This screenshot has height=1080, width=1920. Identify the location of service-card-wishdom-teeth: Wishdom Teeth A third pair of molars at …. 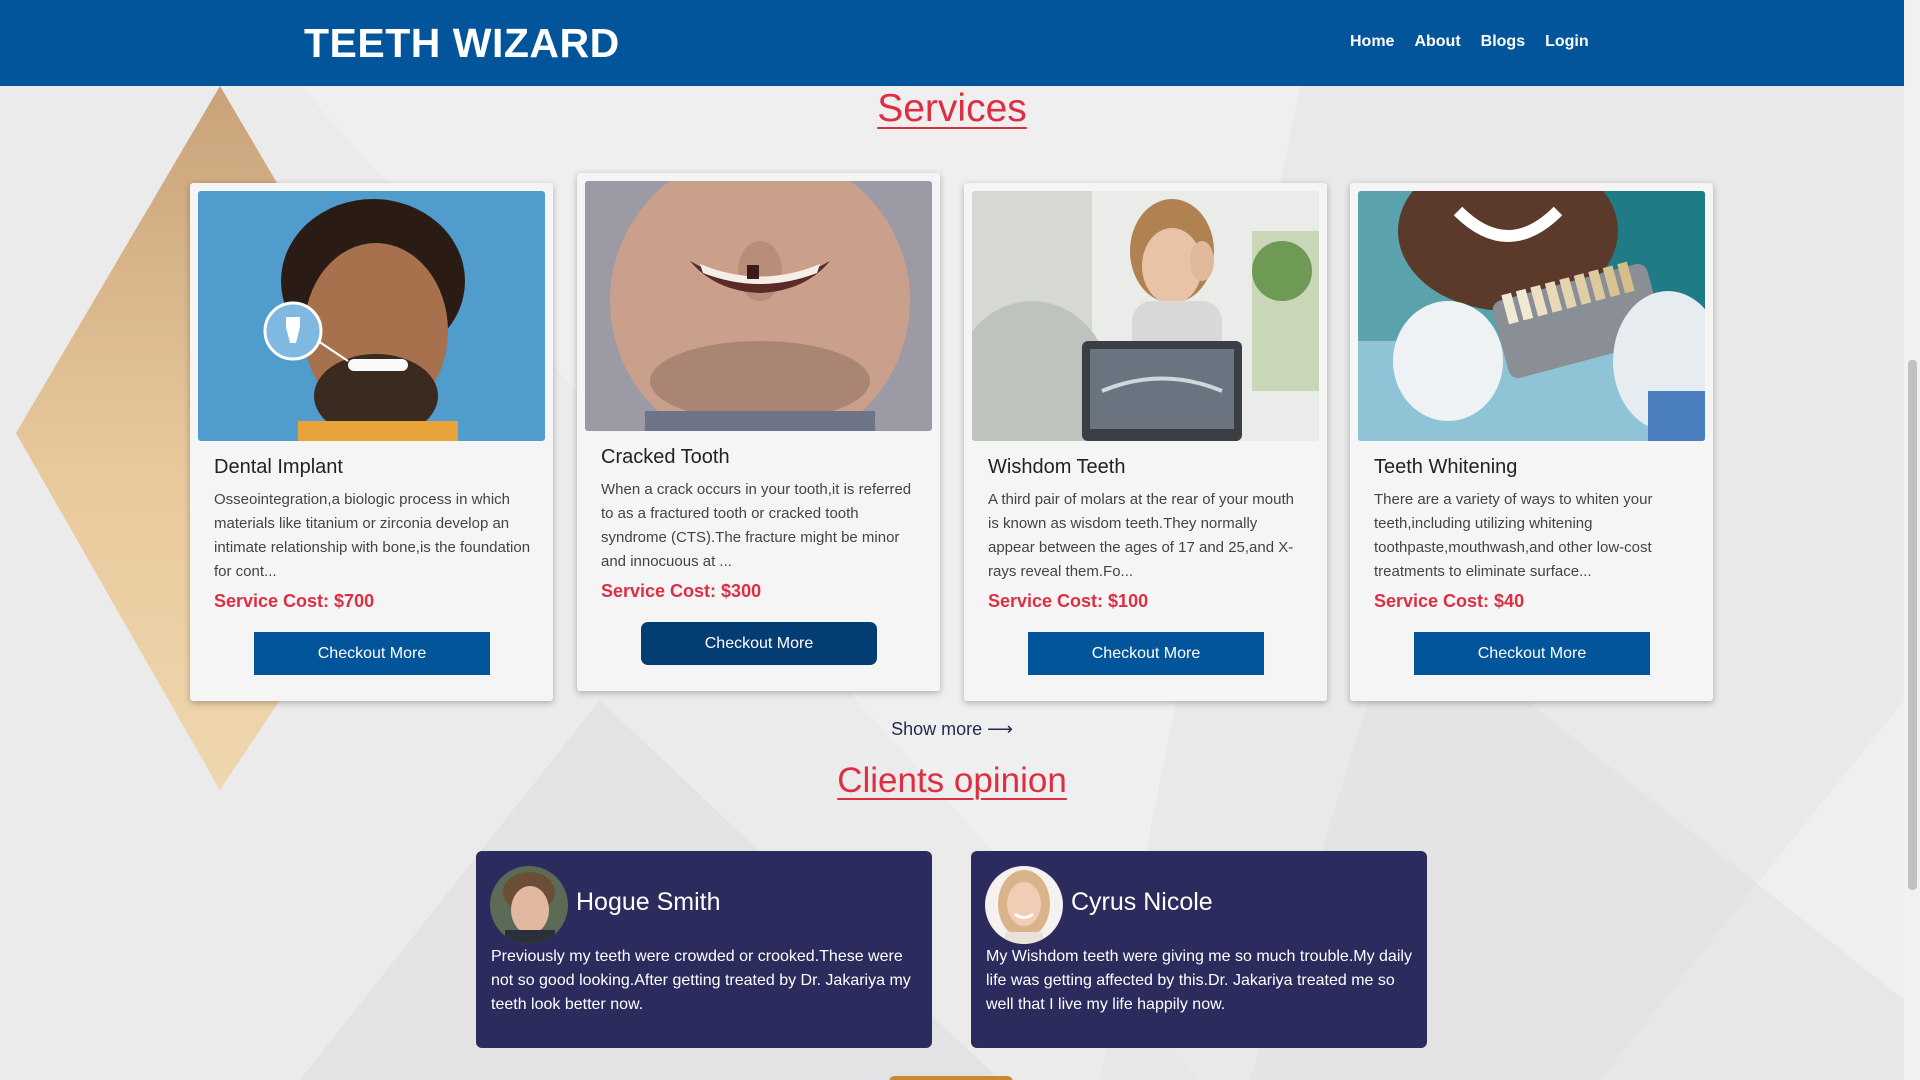
(1145, 442).